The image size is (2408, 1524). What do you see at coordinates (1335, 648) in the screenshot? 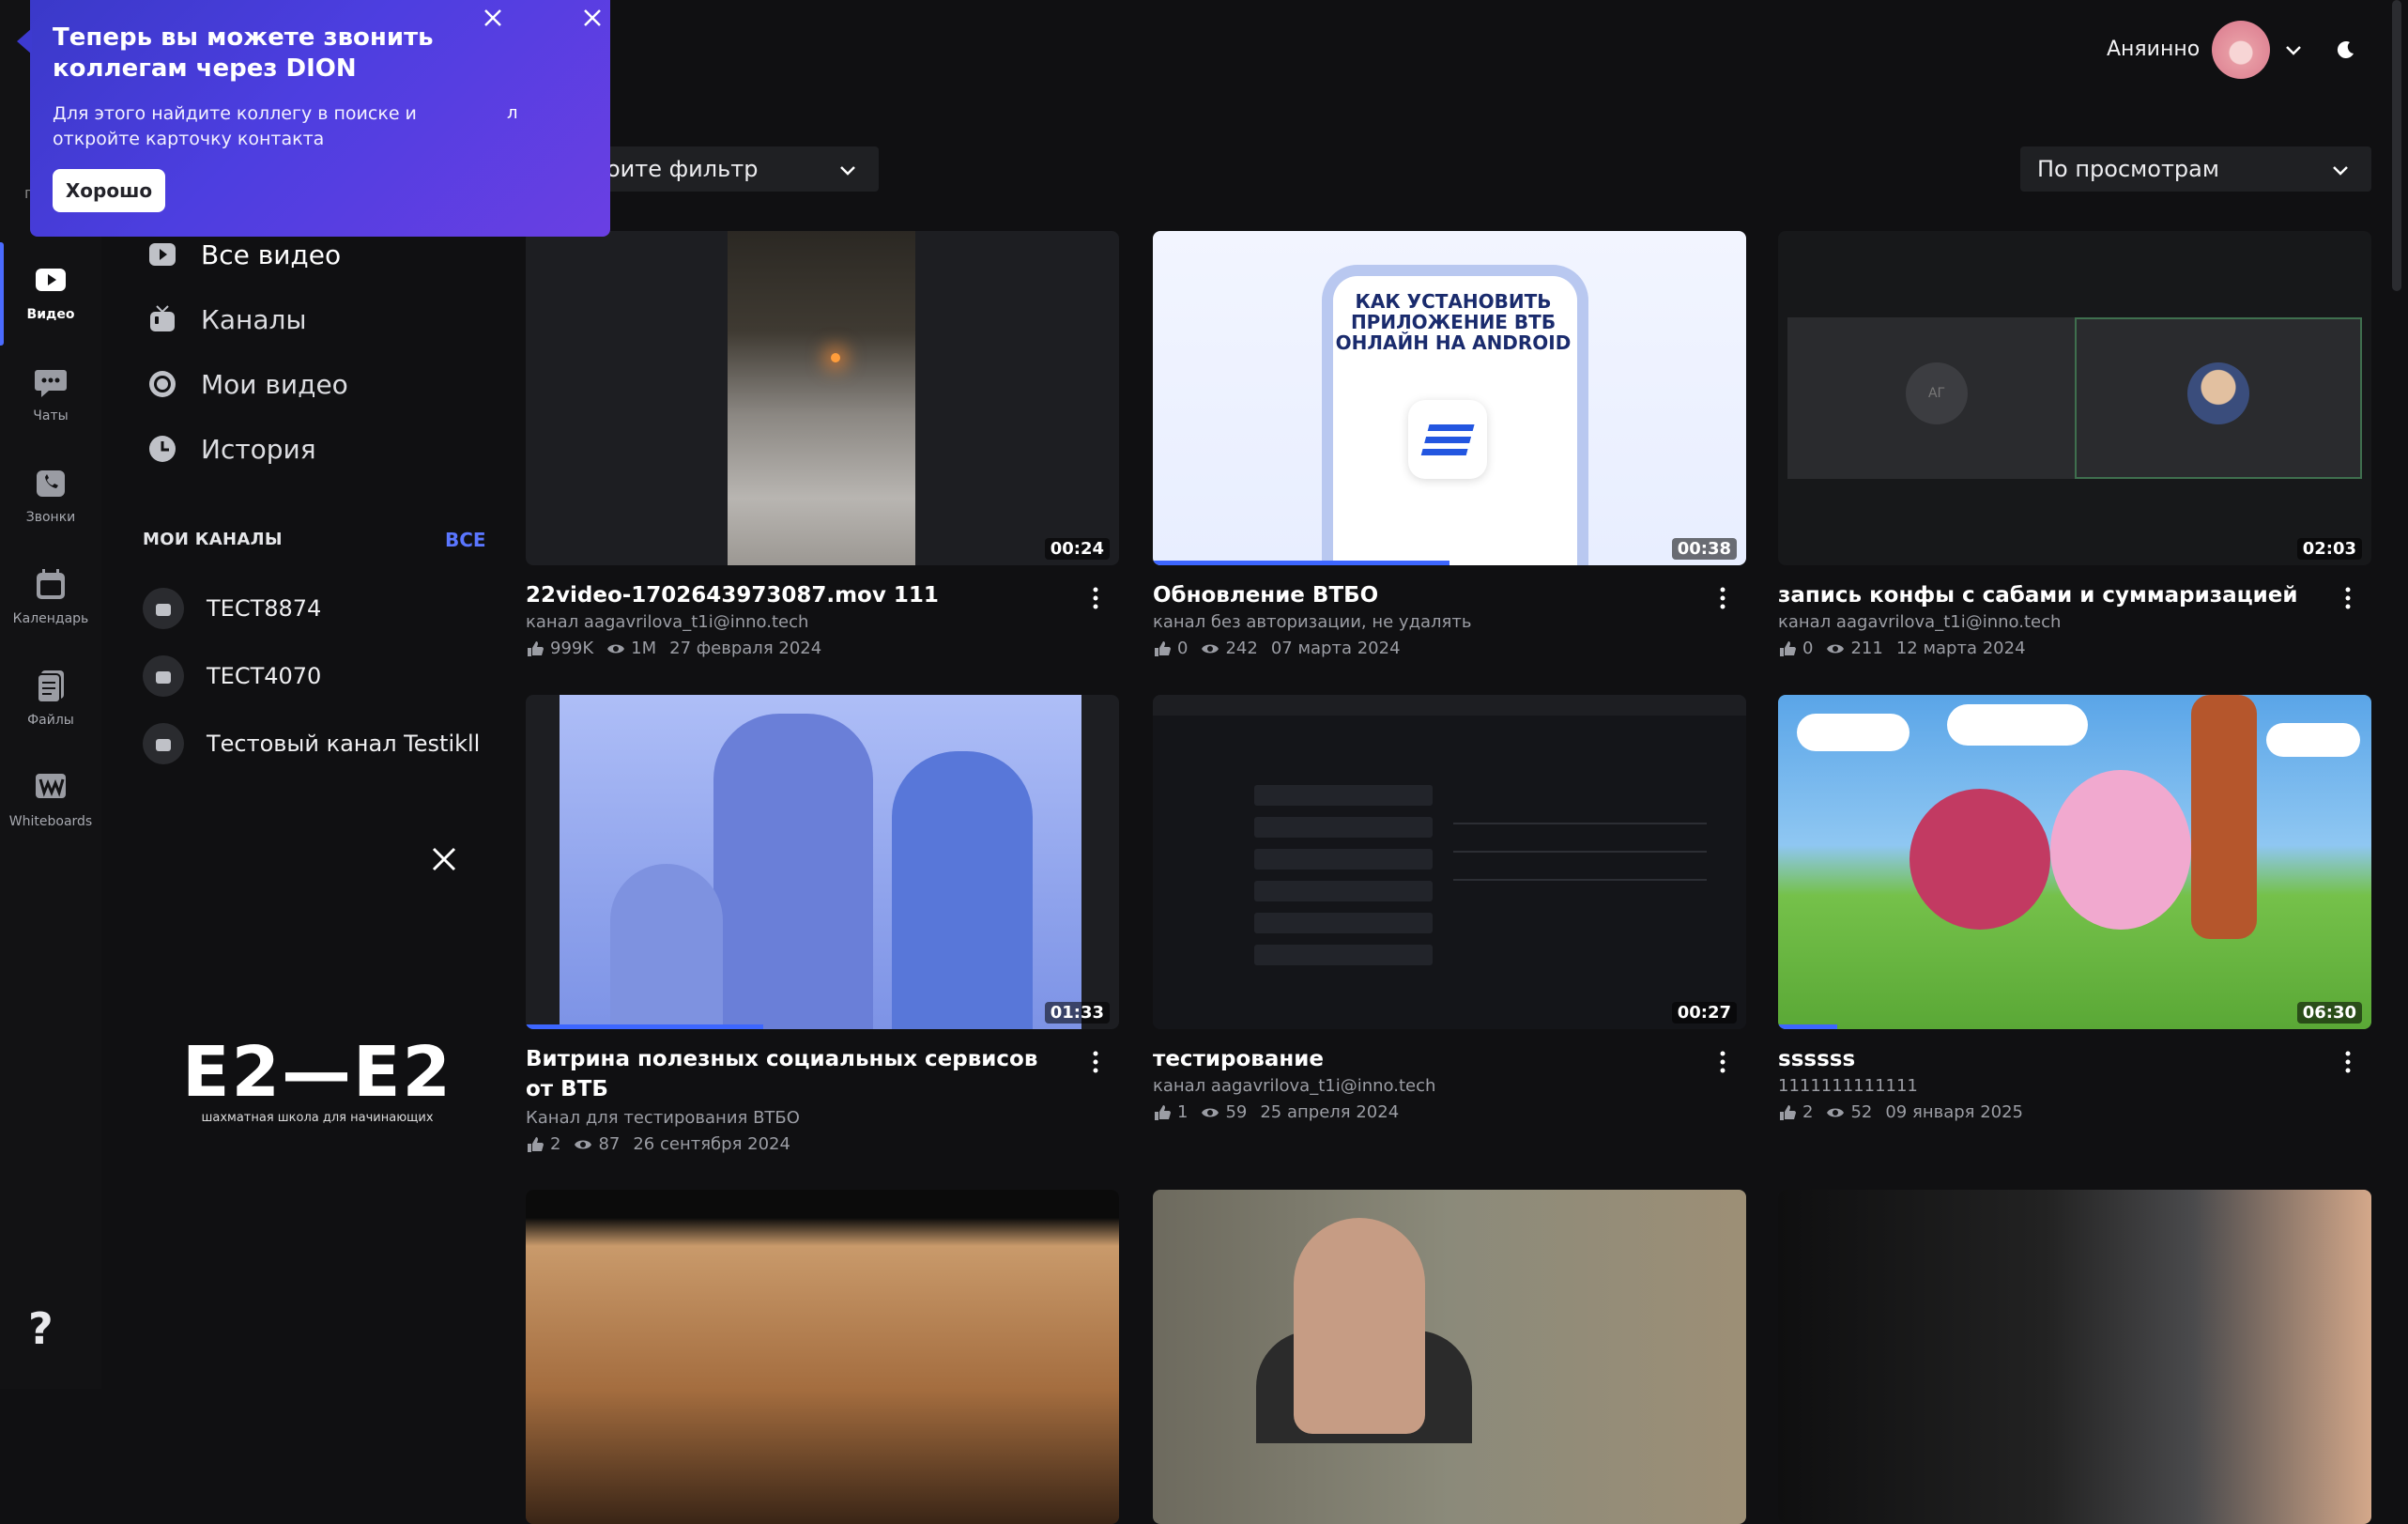
I see `video-date: 07 марта 2024` at bounding box center [1335, 648].